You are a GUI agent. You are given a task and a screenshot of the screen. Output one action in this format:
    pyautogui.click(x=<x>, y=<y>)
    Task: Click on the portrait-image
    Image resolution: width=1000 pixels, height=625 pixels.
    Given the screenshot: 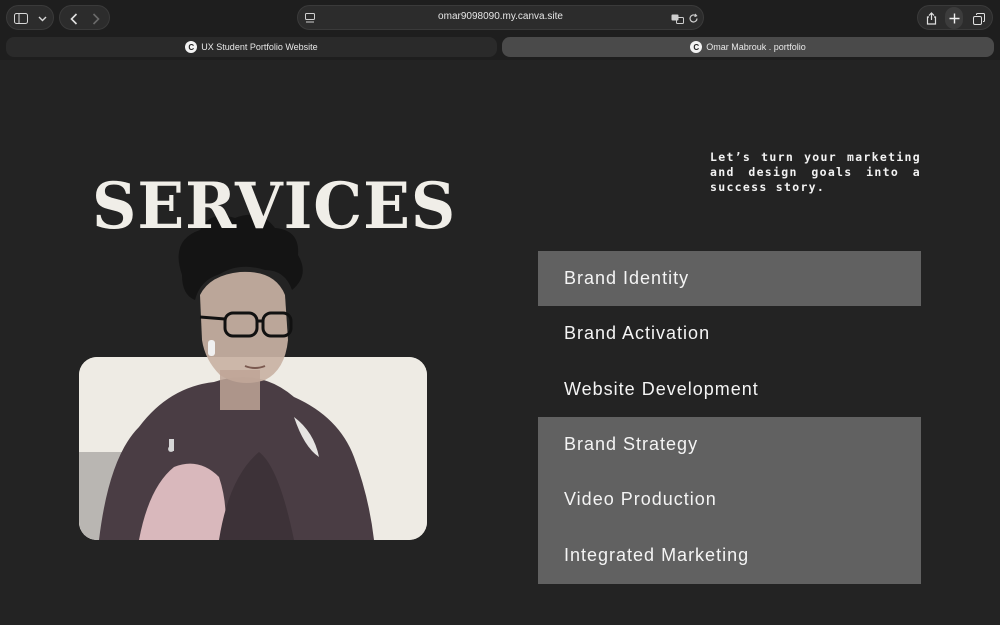 What is the action you would take?
    pyautogui.click(x=240, y=312)
    